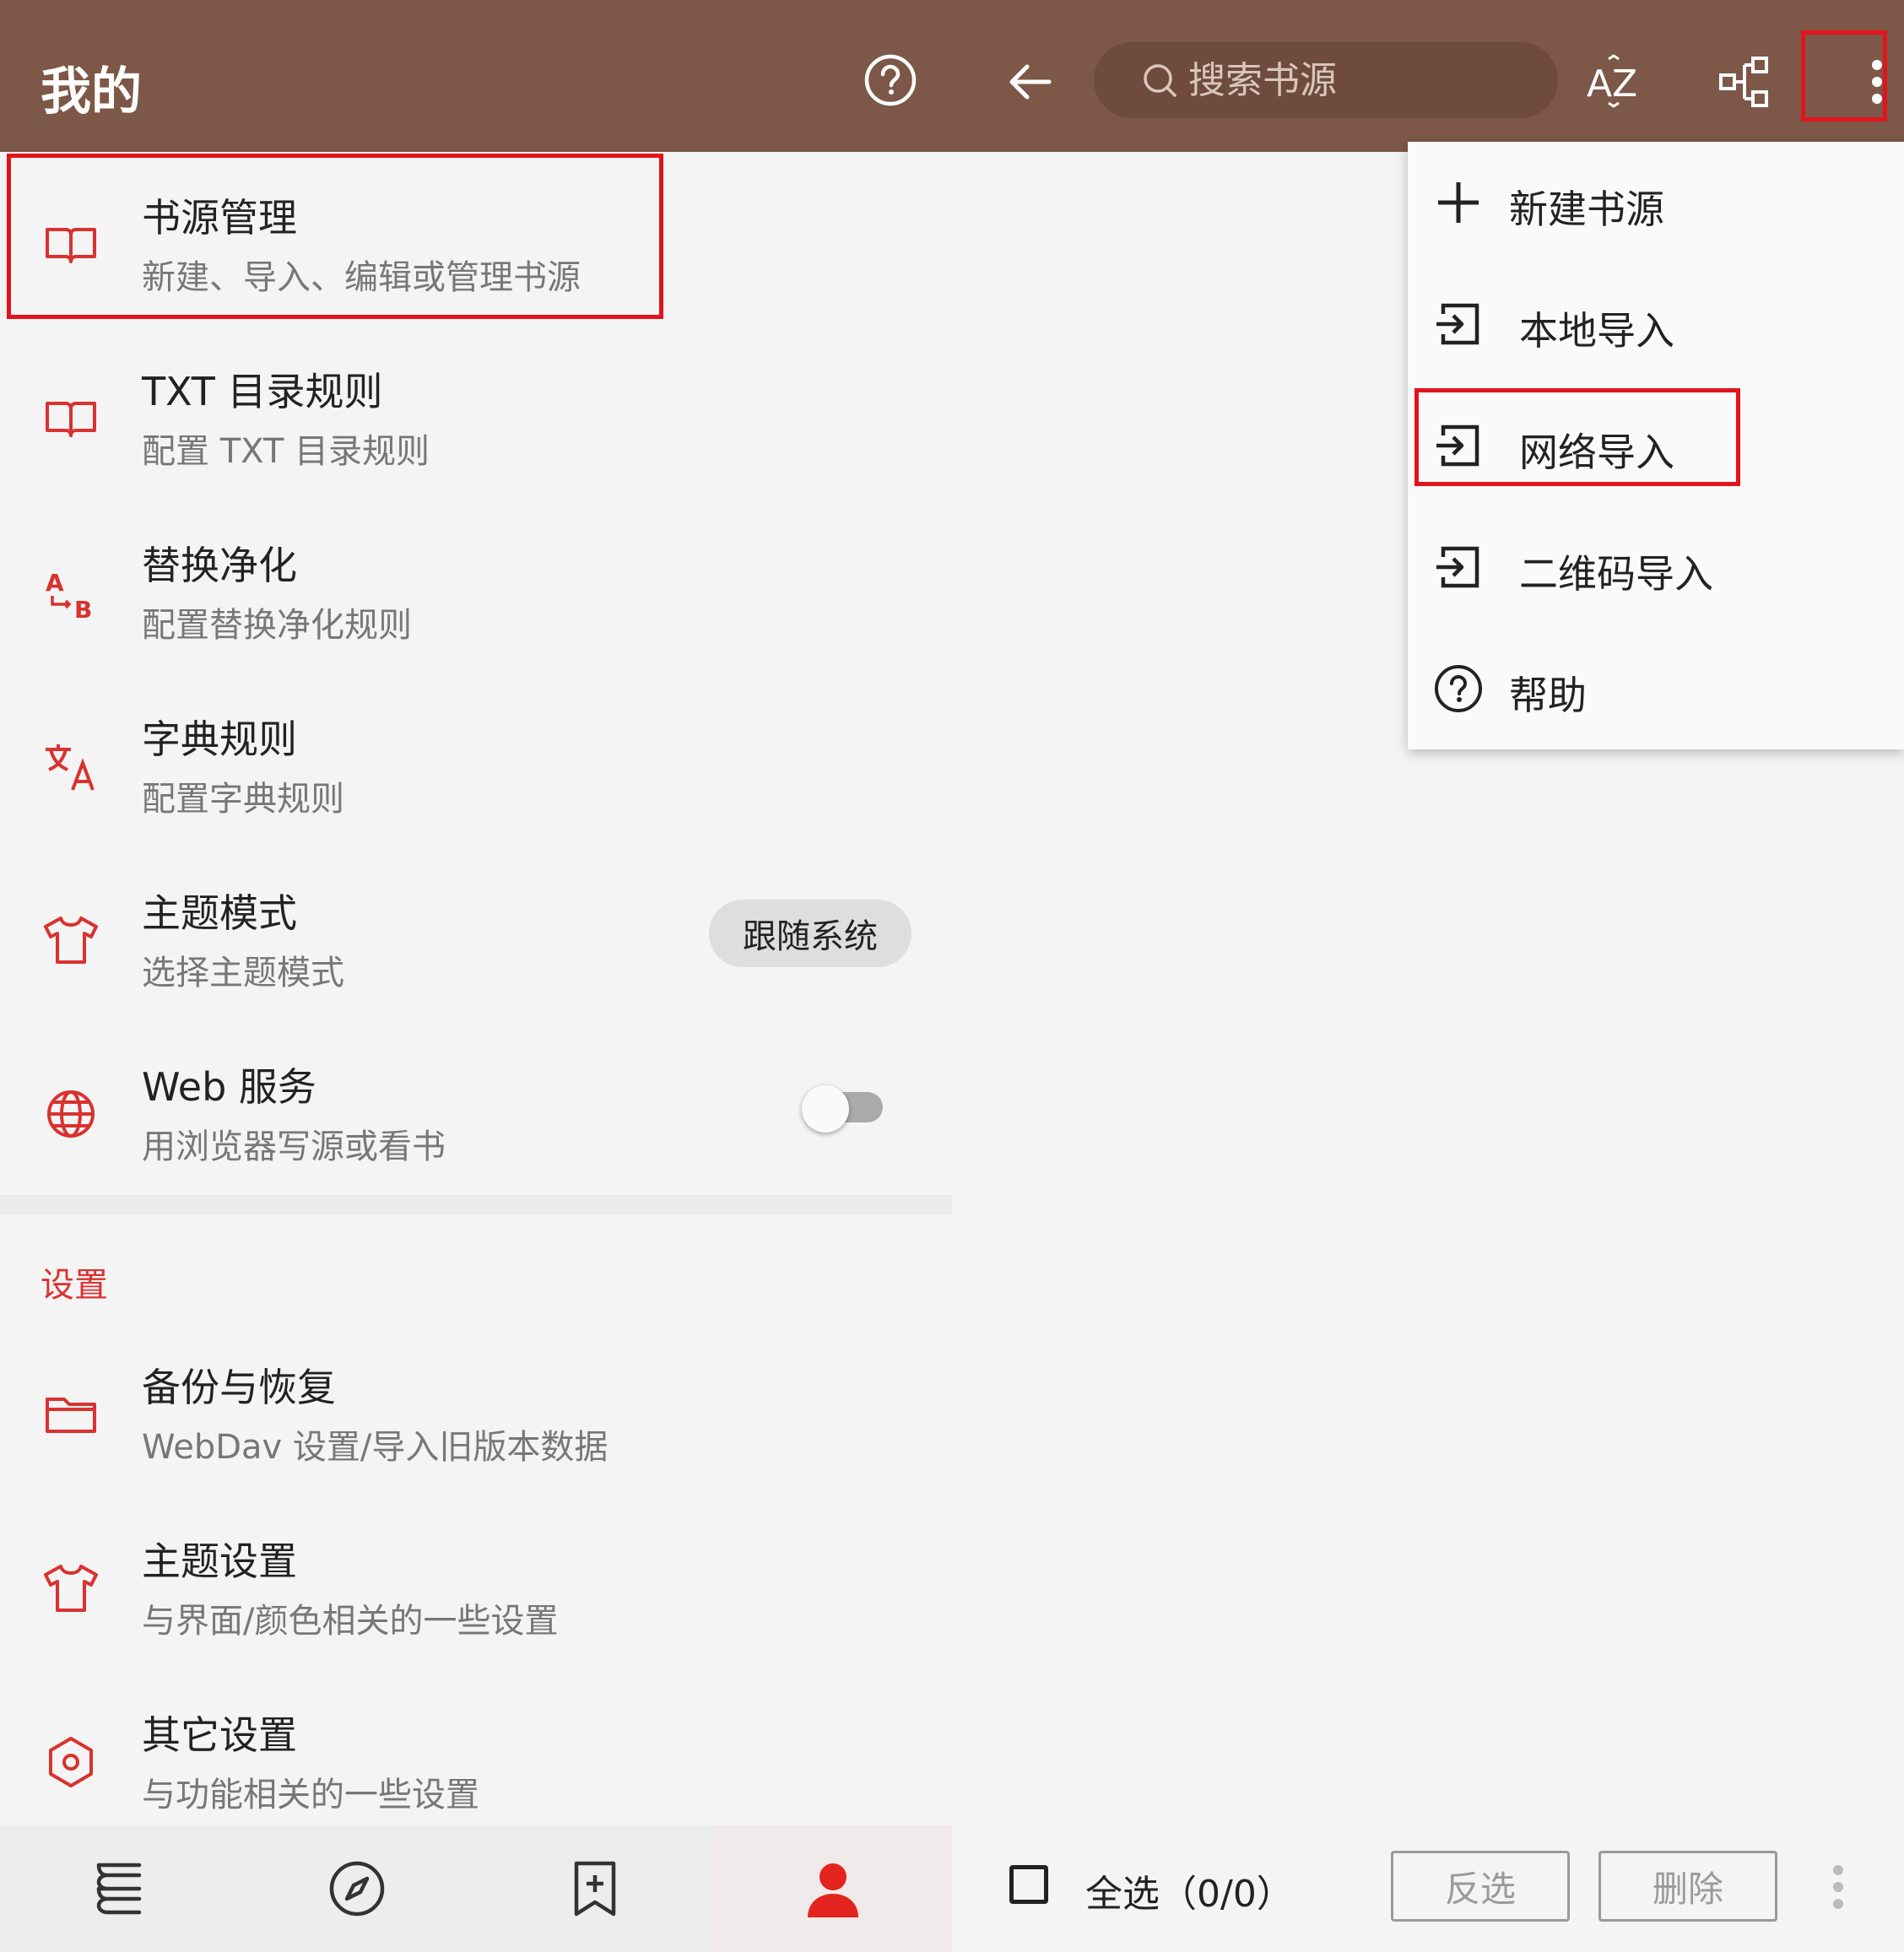  What do you see at coordinates (1596, 452) in the screenshot?
I see `menu-item-label: 网络导入` at bounding box center [1596, 452].